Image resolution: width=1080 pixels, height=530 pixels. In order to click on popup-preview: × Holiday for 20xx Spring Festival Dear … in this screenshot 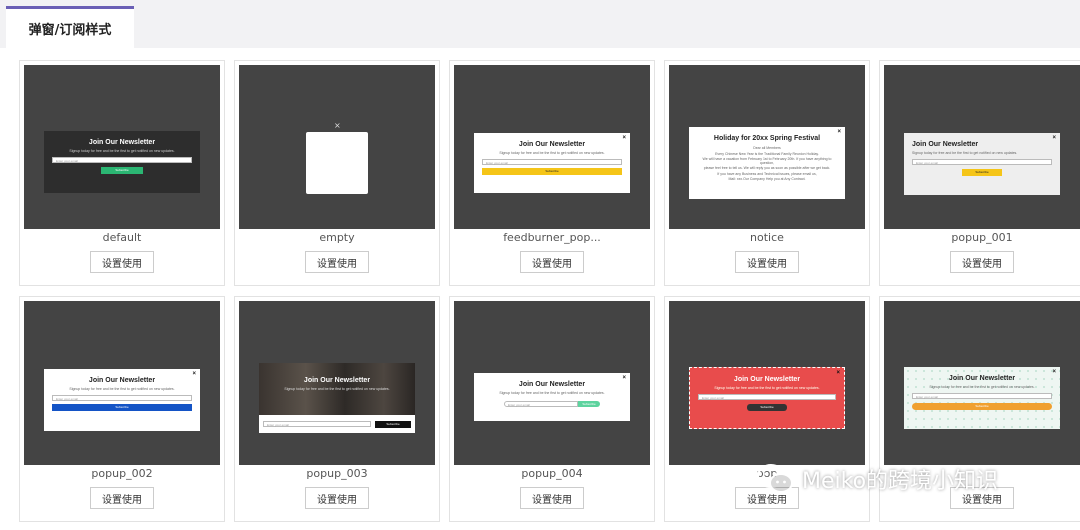, I will do `click(767, 163)`.